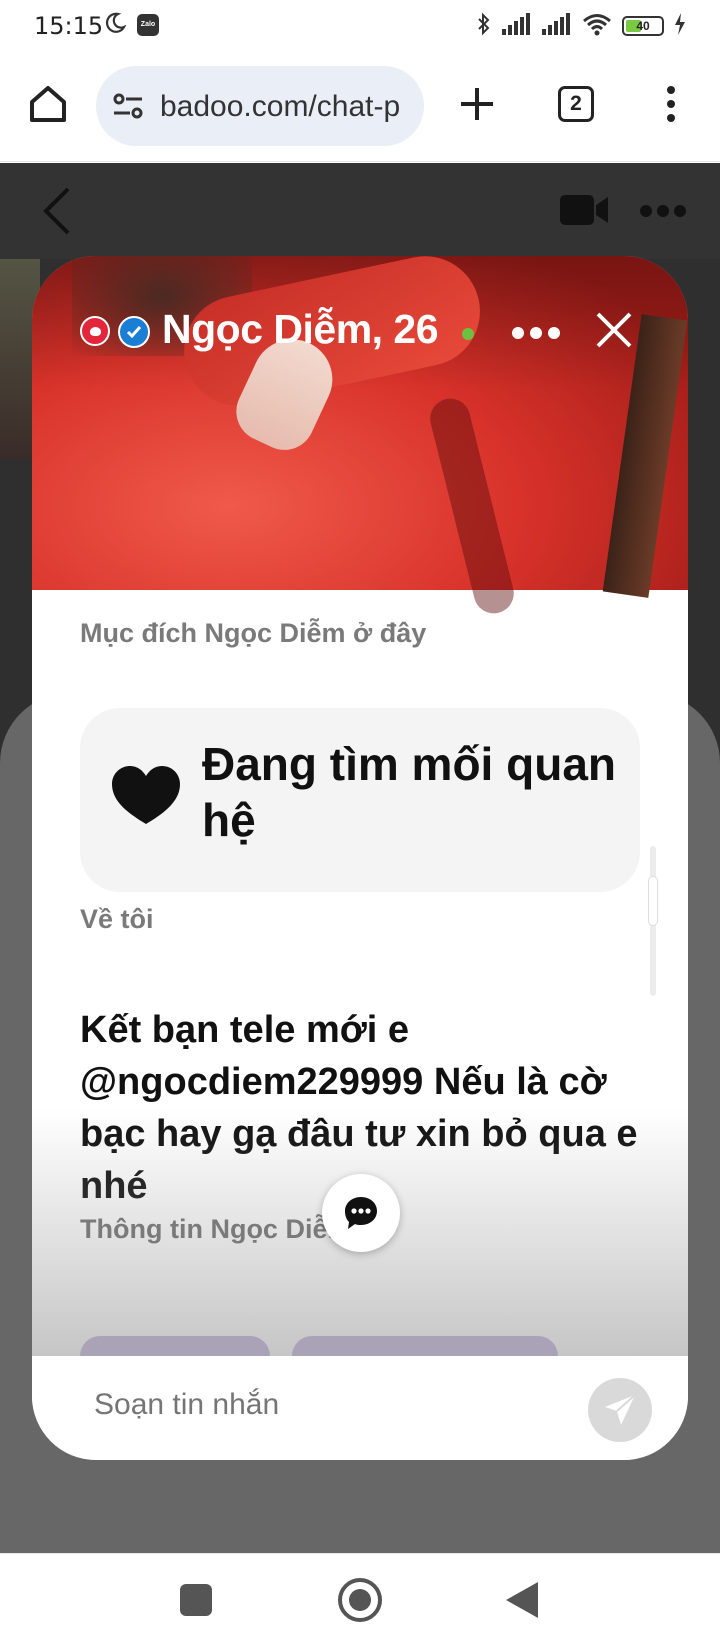  I want to click on system-navigation-bar, so click(360, 1601).